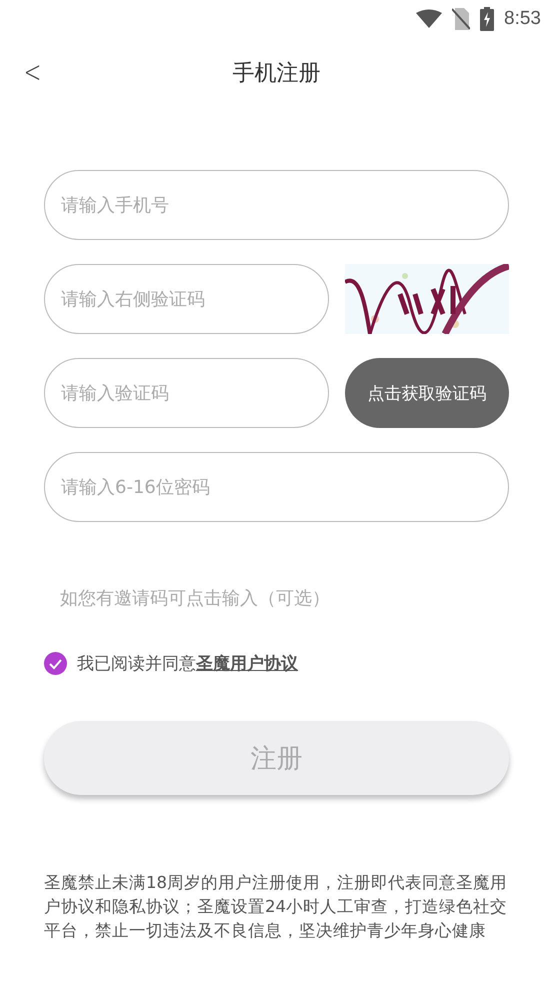 This screenshot has height=983, width=553. Describe the element at coordinates (187, 664) in the screenshot. I see `agreement-text: 我已阅读并同意圣魔用户协议` at that location.